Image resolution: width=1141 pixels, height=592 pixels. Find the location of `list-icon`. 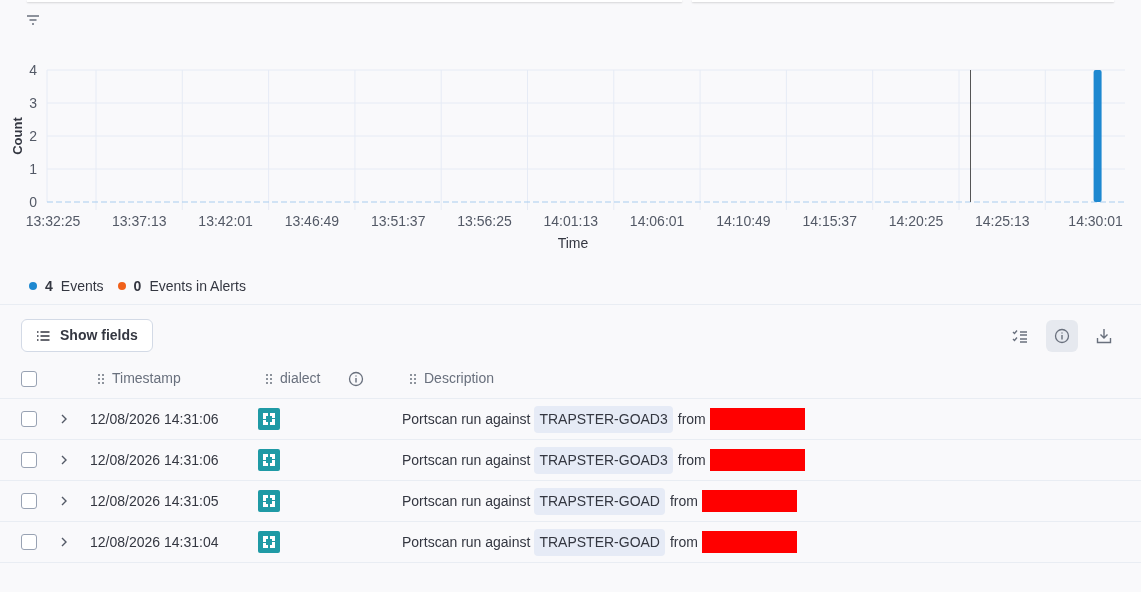

list-icon is located at coordinates (43, 335).